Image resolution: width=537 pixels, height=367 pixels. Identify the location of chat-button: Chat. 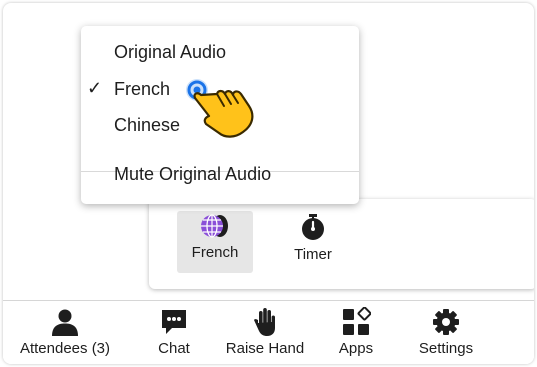
(174, 332).